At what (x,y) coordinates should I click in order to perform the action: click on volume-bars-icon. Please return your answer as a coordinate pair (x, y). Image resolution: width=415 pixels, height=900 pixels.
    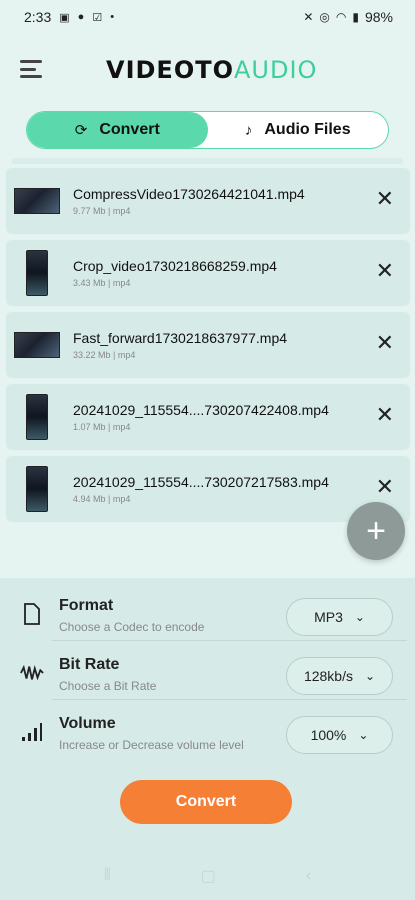
    Looking at the image, I should click on (32, 732).